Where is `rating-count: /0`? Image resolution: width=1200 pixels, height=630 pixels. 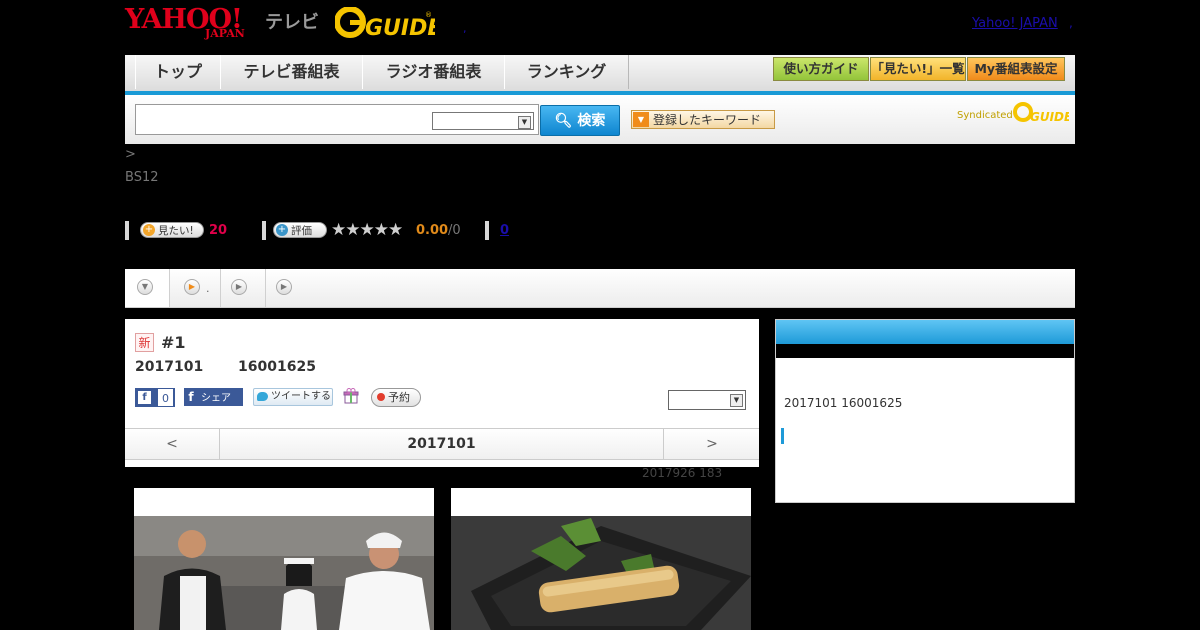 rating-count: /0 is located at coordinates (454, 230).